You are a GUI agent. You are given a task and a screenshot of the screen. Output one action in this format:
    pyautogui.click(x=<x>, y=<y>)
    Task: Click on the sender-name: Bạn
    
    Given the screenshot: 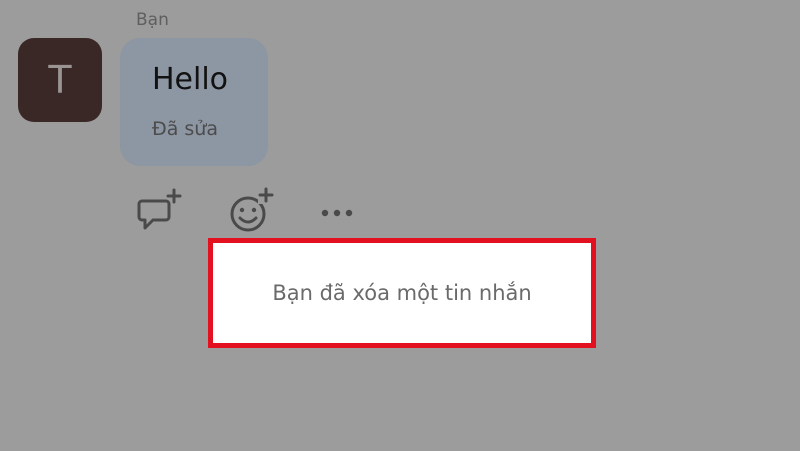 What is the action you would take?
    pyautogui.click(x=152, y=20)
    